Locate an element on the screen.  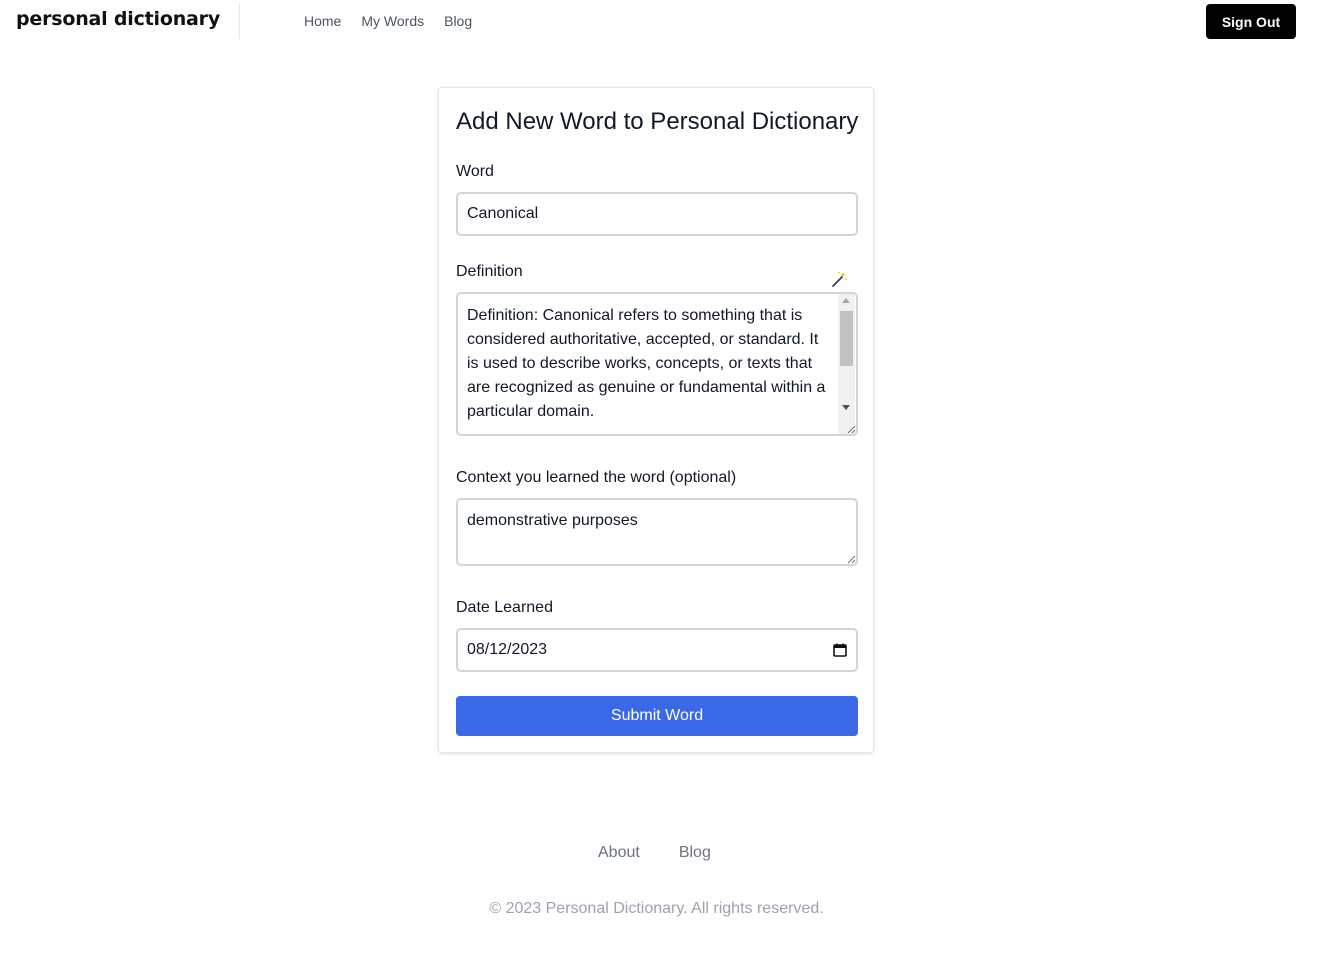
main-nav: Home My Words Blog is located at coordinates (388, 21).